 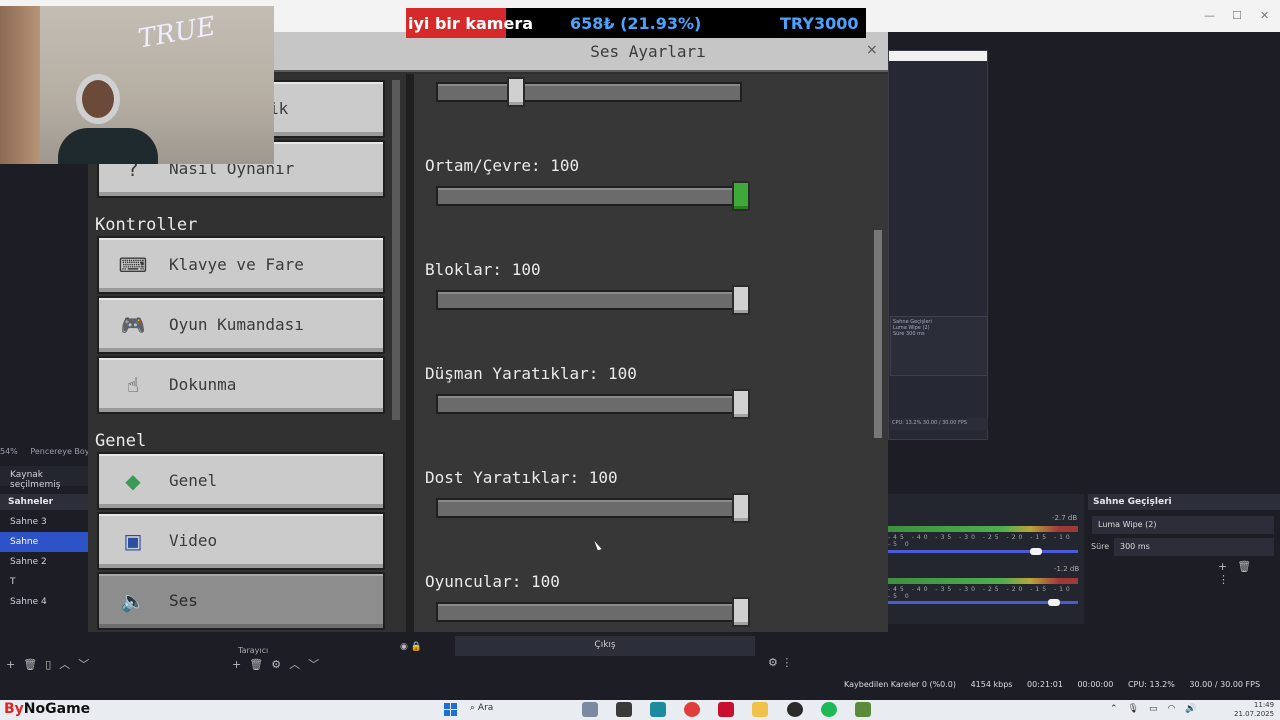 I want to click on audio-track-2: -45 -40 -35 -30 -25 -20 -15 -10 -5 0, so click(x=984, y=592).